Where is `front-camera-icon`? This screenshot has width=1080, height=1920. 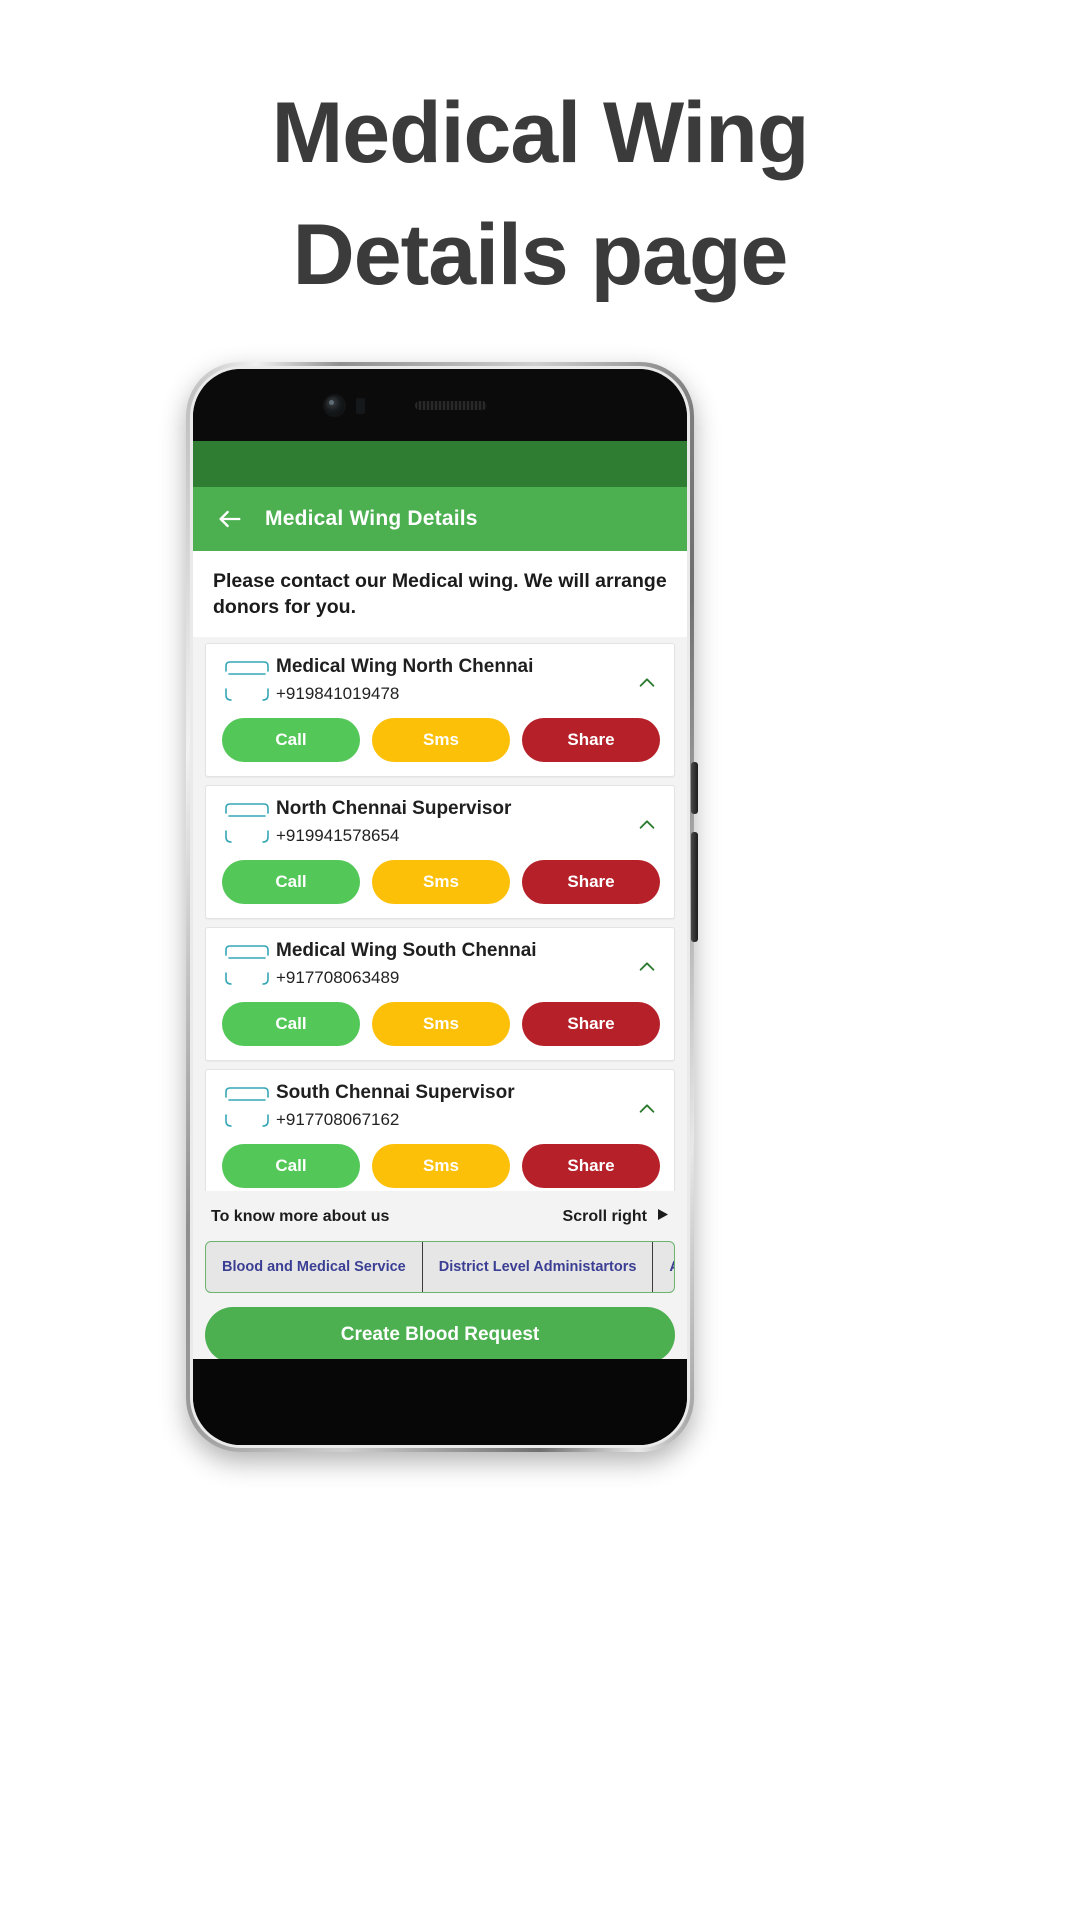 front-camera-icon is located at coordinates (334, 405).